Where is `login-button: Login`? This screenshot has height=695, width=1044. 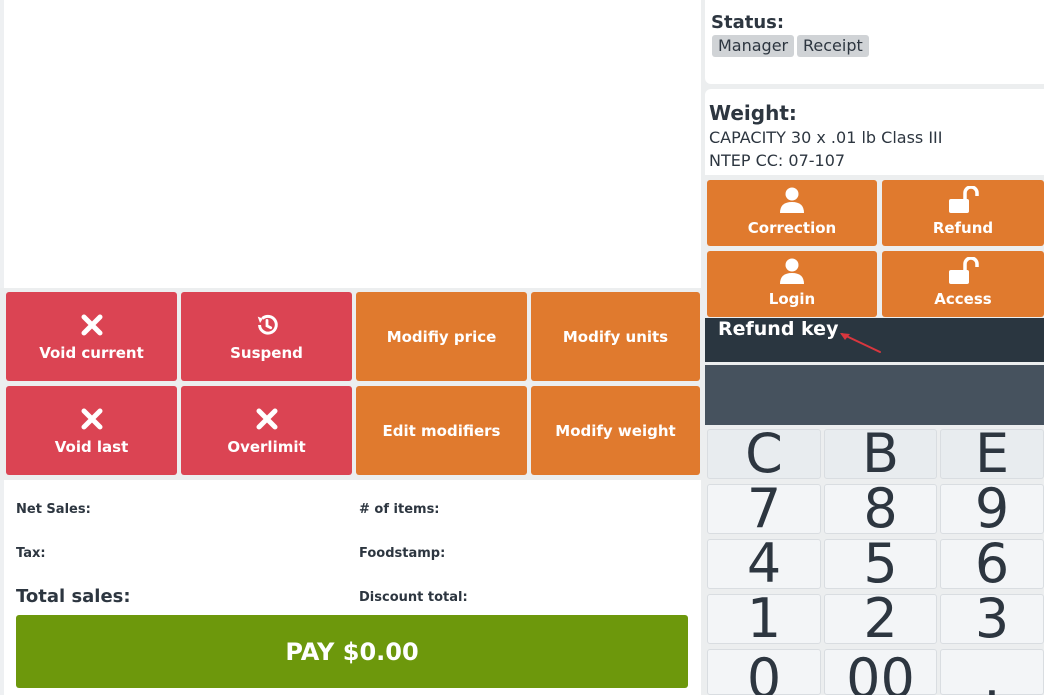
login-button: Login is located at coordinates (792, 284).